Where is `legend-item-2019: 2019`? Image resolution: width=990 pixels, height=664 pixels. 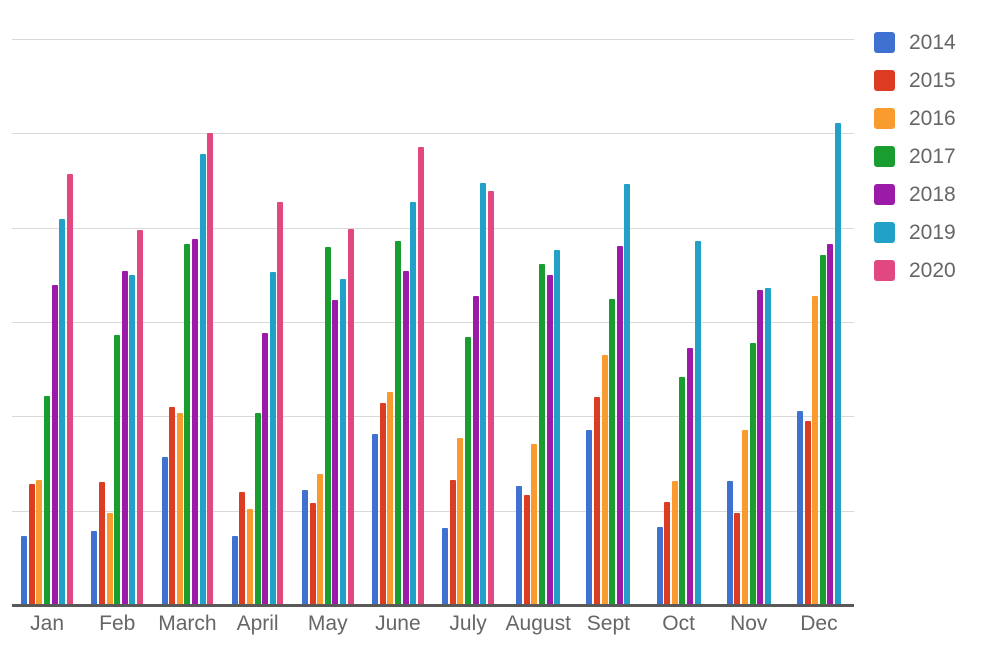
legend-item-2019: 2019 is located at coordinates (929, 232).